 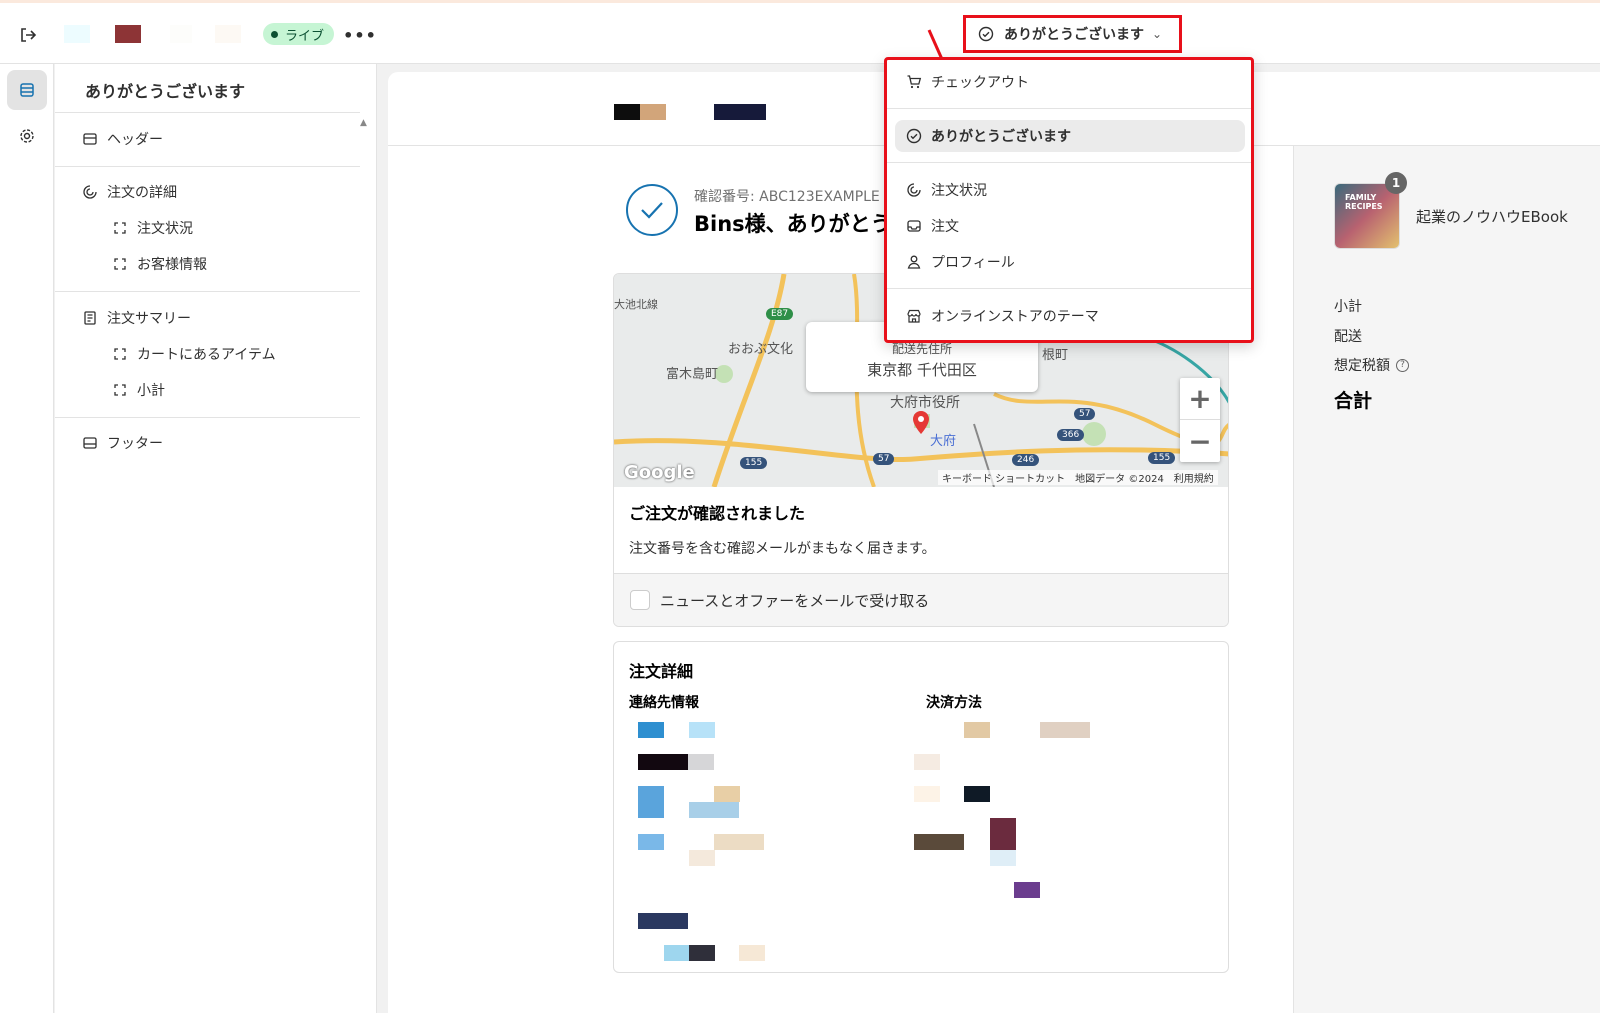 I want to click on cart-icon, so click(x=914, y=82).